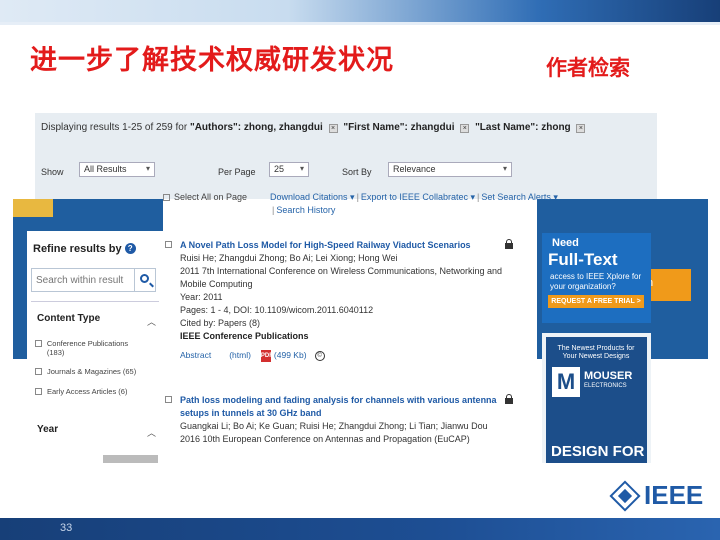 This screenshot has width=720, height=540. Describe the element at coordinates (465, 128) in the screenshot. I see `remove-first-name-icon: ×` at that location.